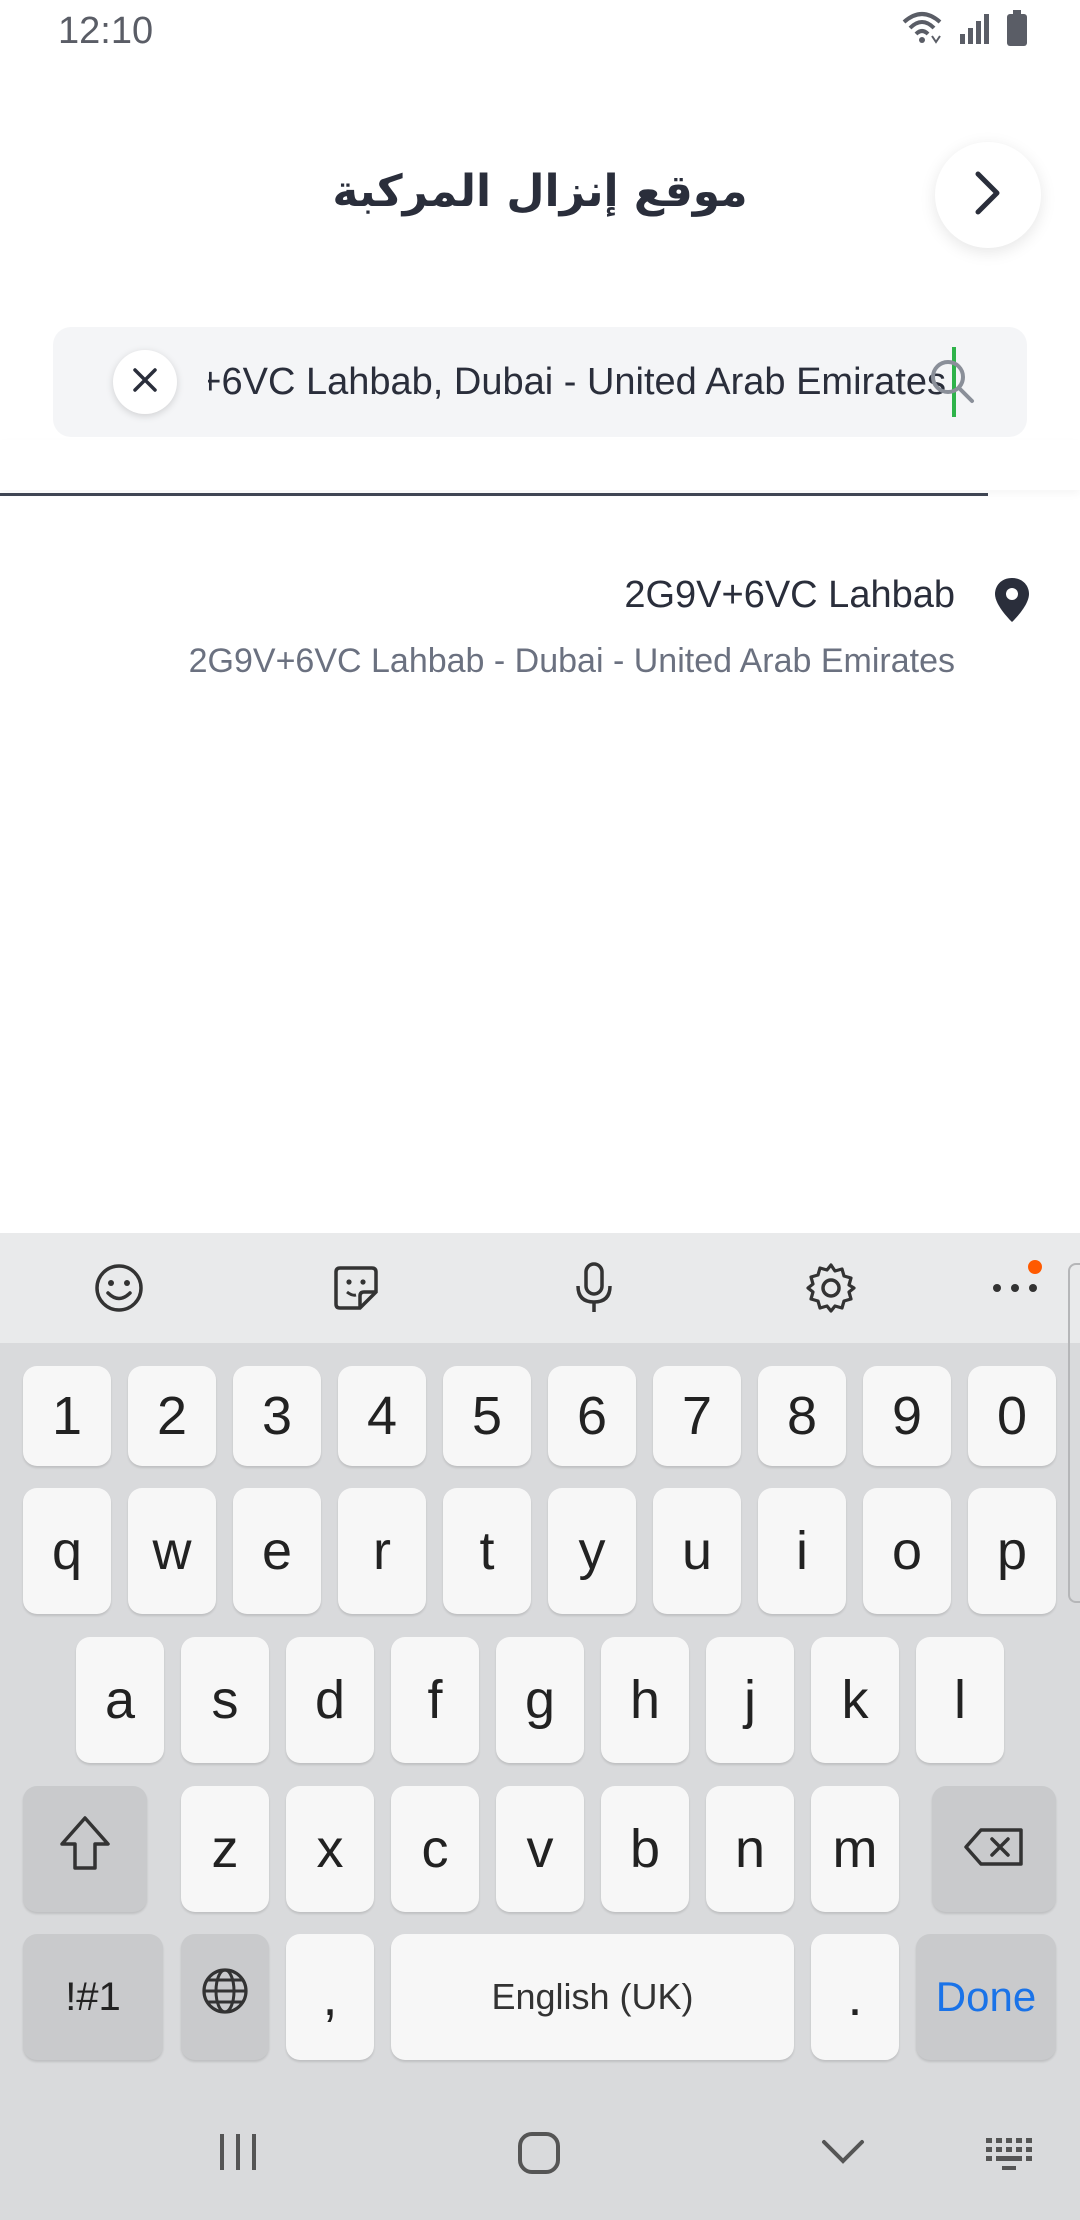 Image resolution: width=1080 pixels, height=2220 pixels. Describe the element at coordinates (1010, 2152) in the screenshot. I see `keyboard-switch-icon` at that location.